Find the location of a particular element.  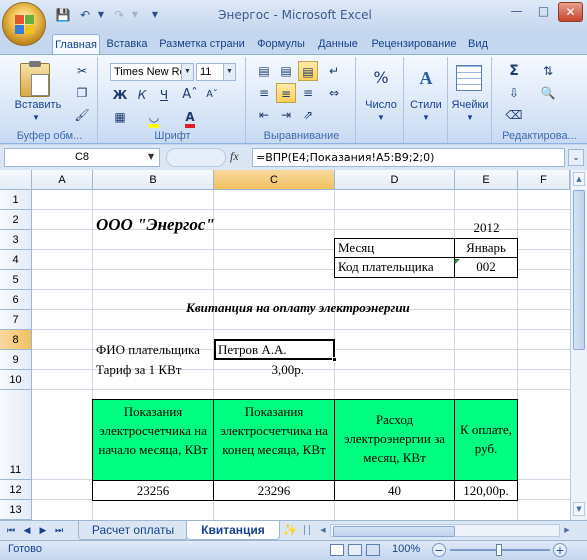

undo-dropdown-icon: ▼ is located at coordinates (101, 15).